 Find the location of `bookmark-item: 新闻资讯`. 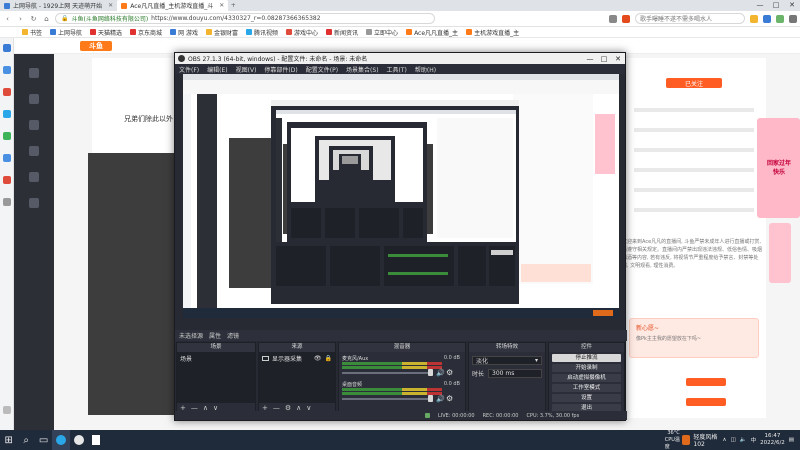

bookmark-item: 新闻资讯 is located at coordinates (342, 32).